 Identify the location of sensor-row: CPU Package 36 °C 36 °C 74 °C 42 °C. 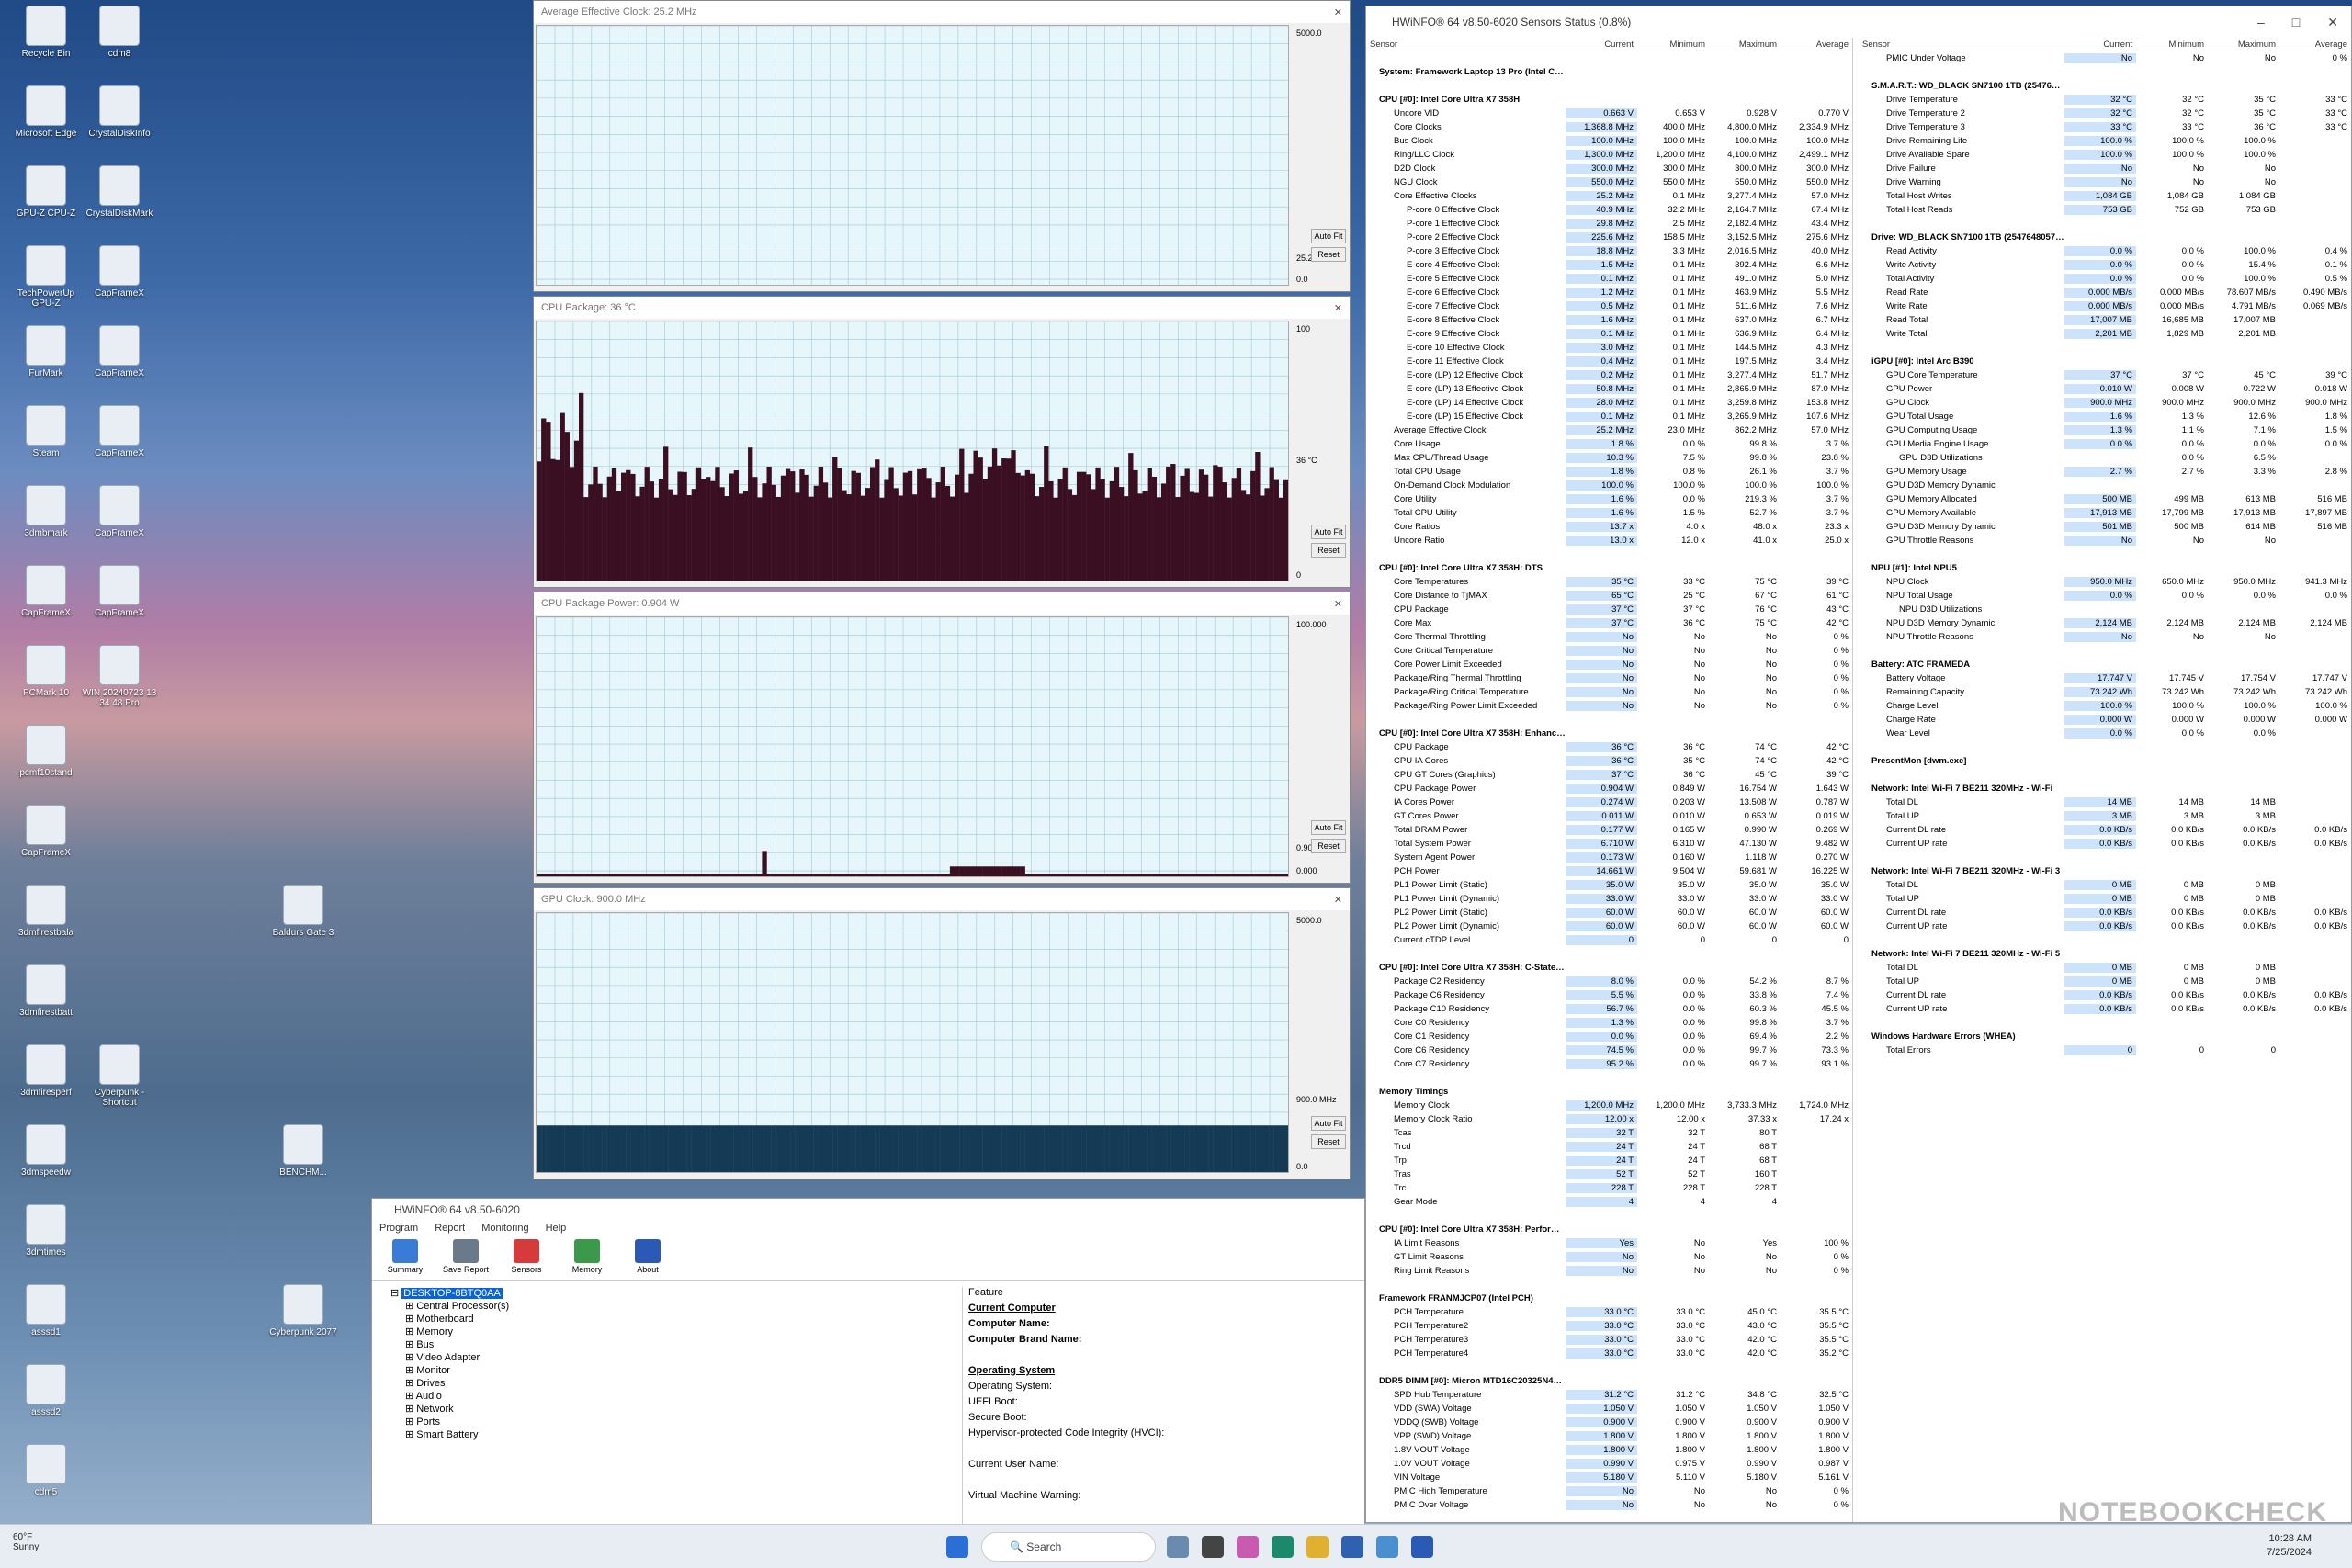
(1609, 747).